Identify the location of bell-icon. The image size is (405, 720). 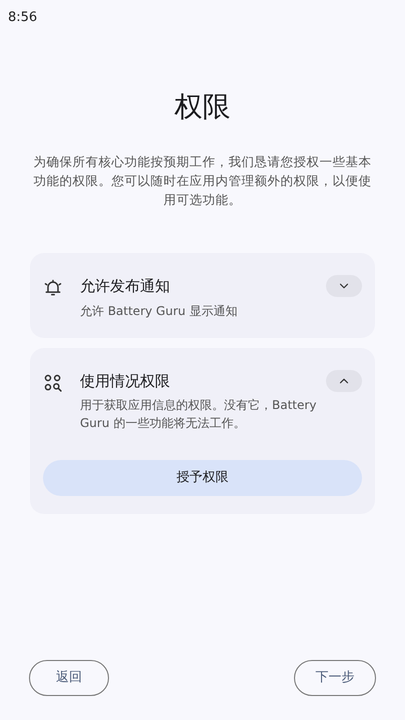
(53, 288).